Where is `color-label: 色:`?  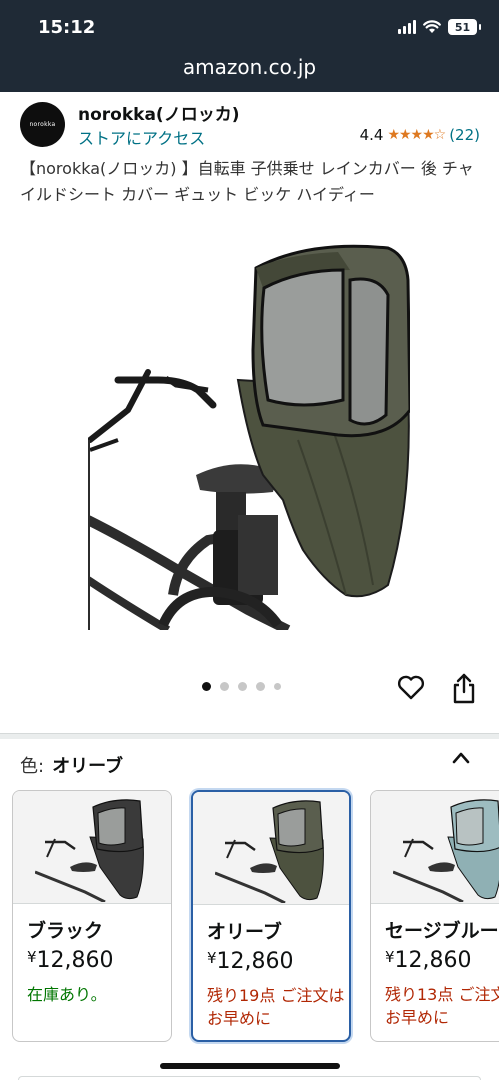
color-label: 色: is located at coordinates (32, 766).